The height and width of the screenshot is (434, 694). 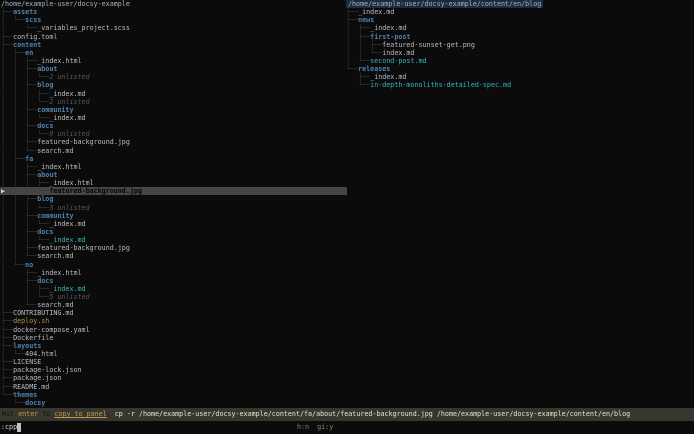 I want to click on tree-node-name: _variables_project.scss, so click(x=83, y=28).